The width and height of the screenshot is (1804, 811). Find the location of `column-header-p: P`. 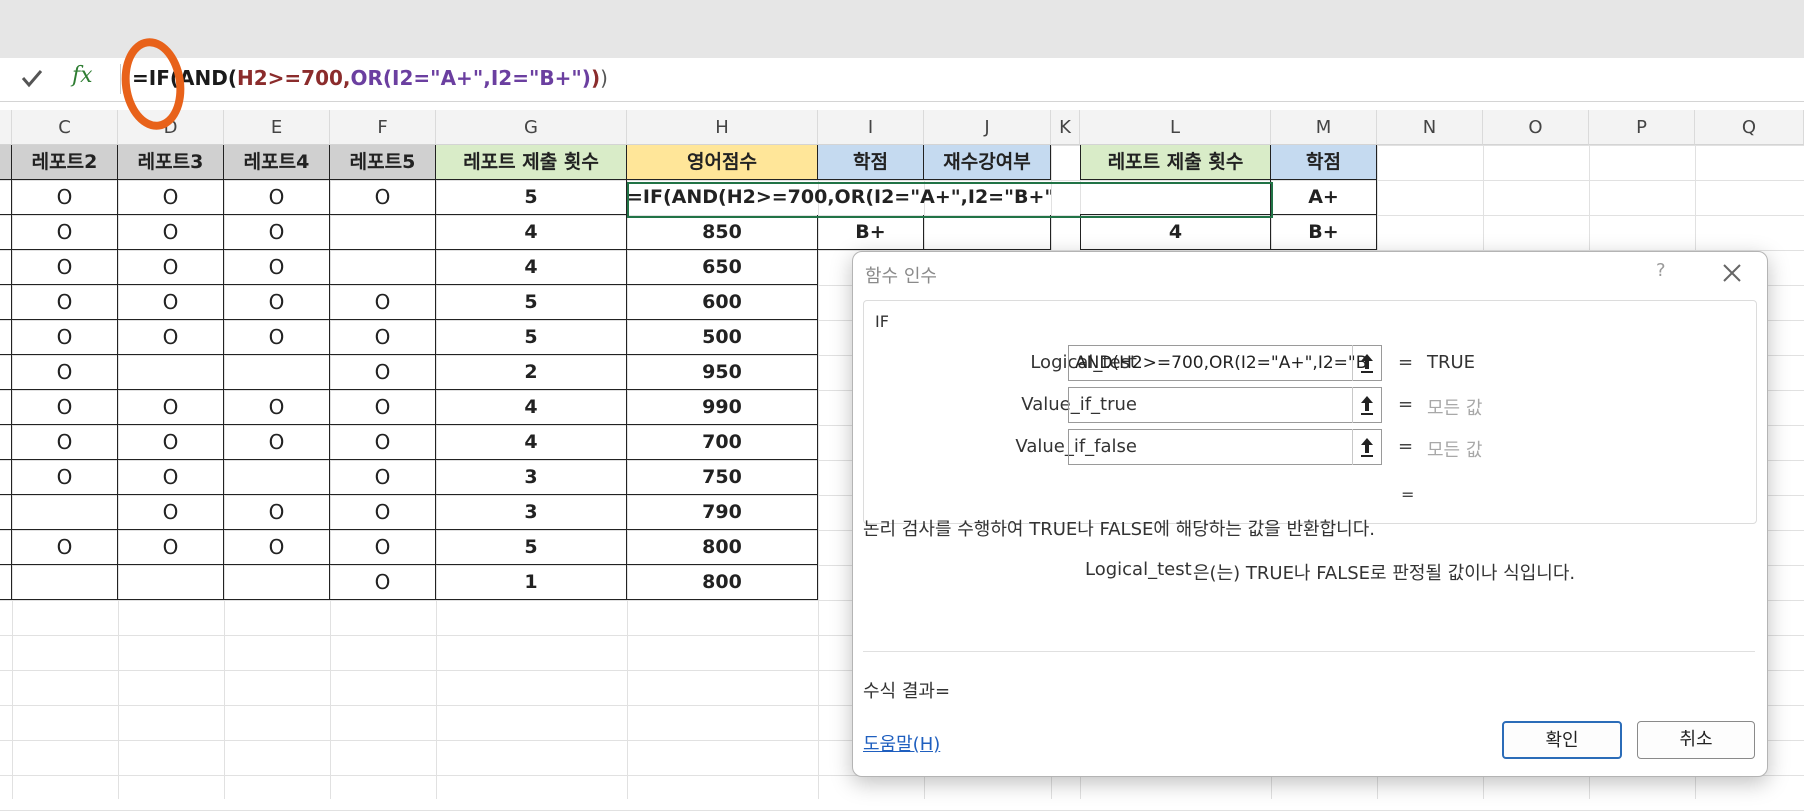

column-header-p: P is located at coordinates (1642, 127).